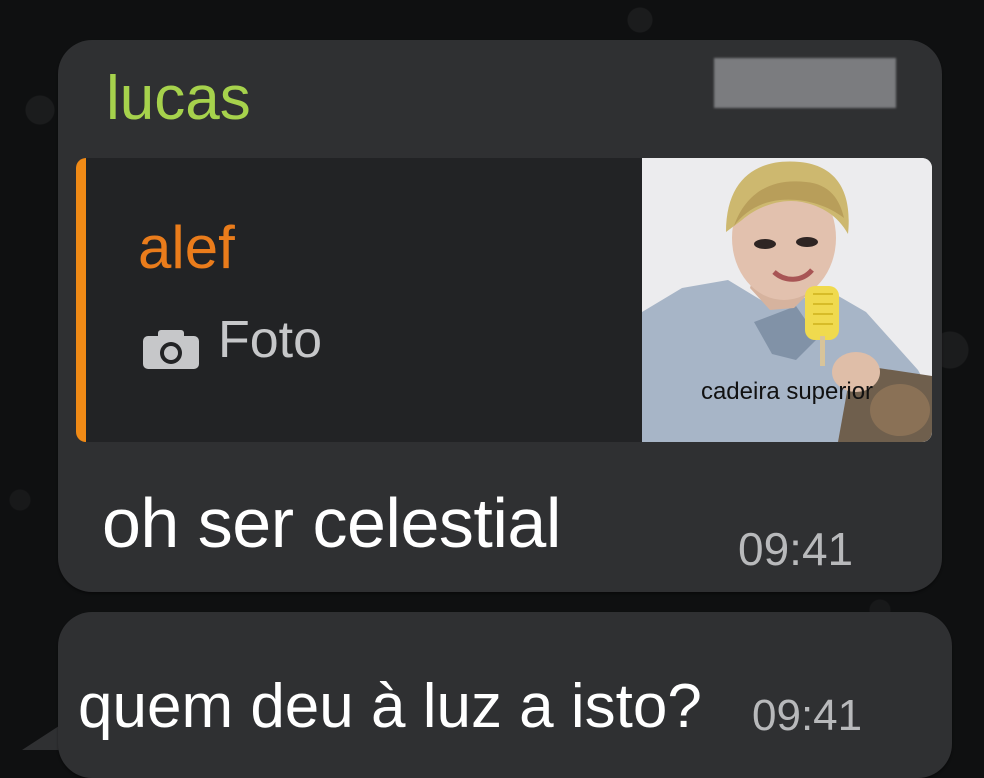  What do you see at coordinates (390, 706) in the screenshot?
I see `message-text-2: quem deu à luz a isto?` at bounding box center [390, 706].